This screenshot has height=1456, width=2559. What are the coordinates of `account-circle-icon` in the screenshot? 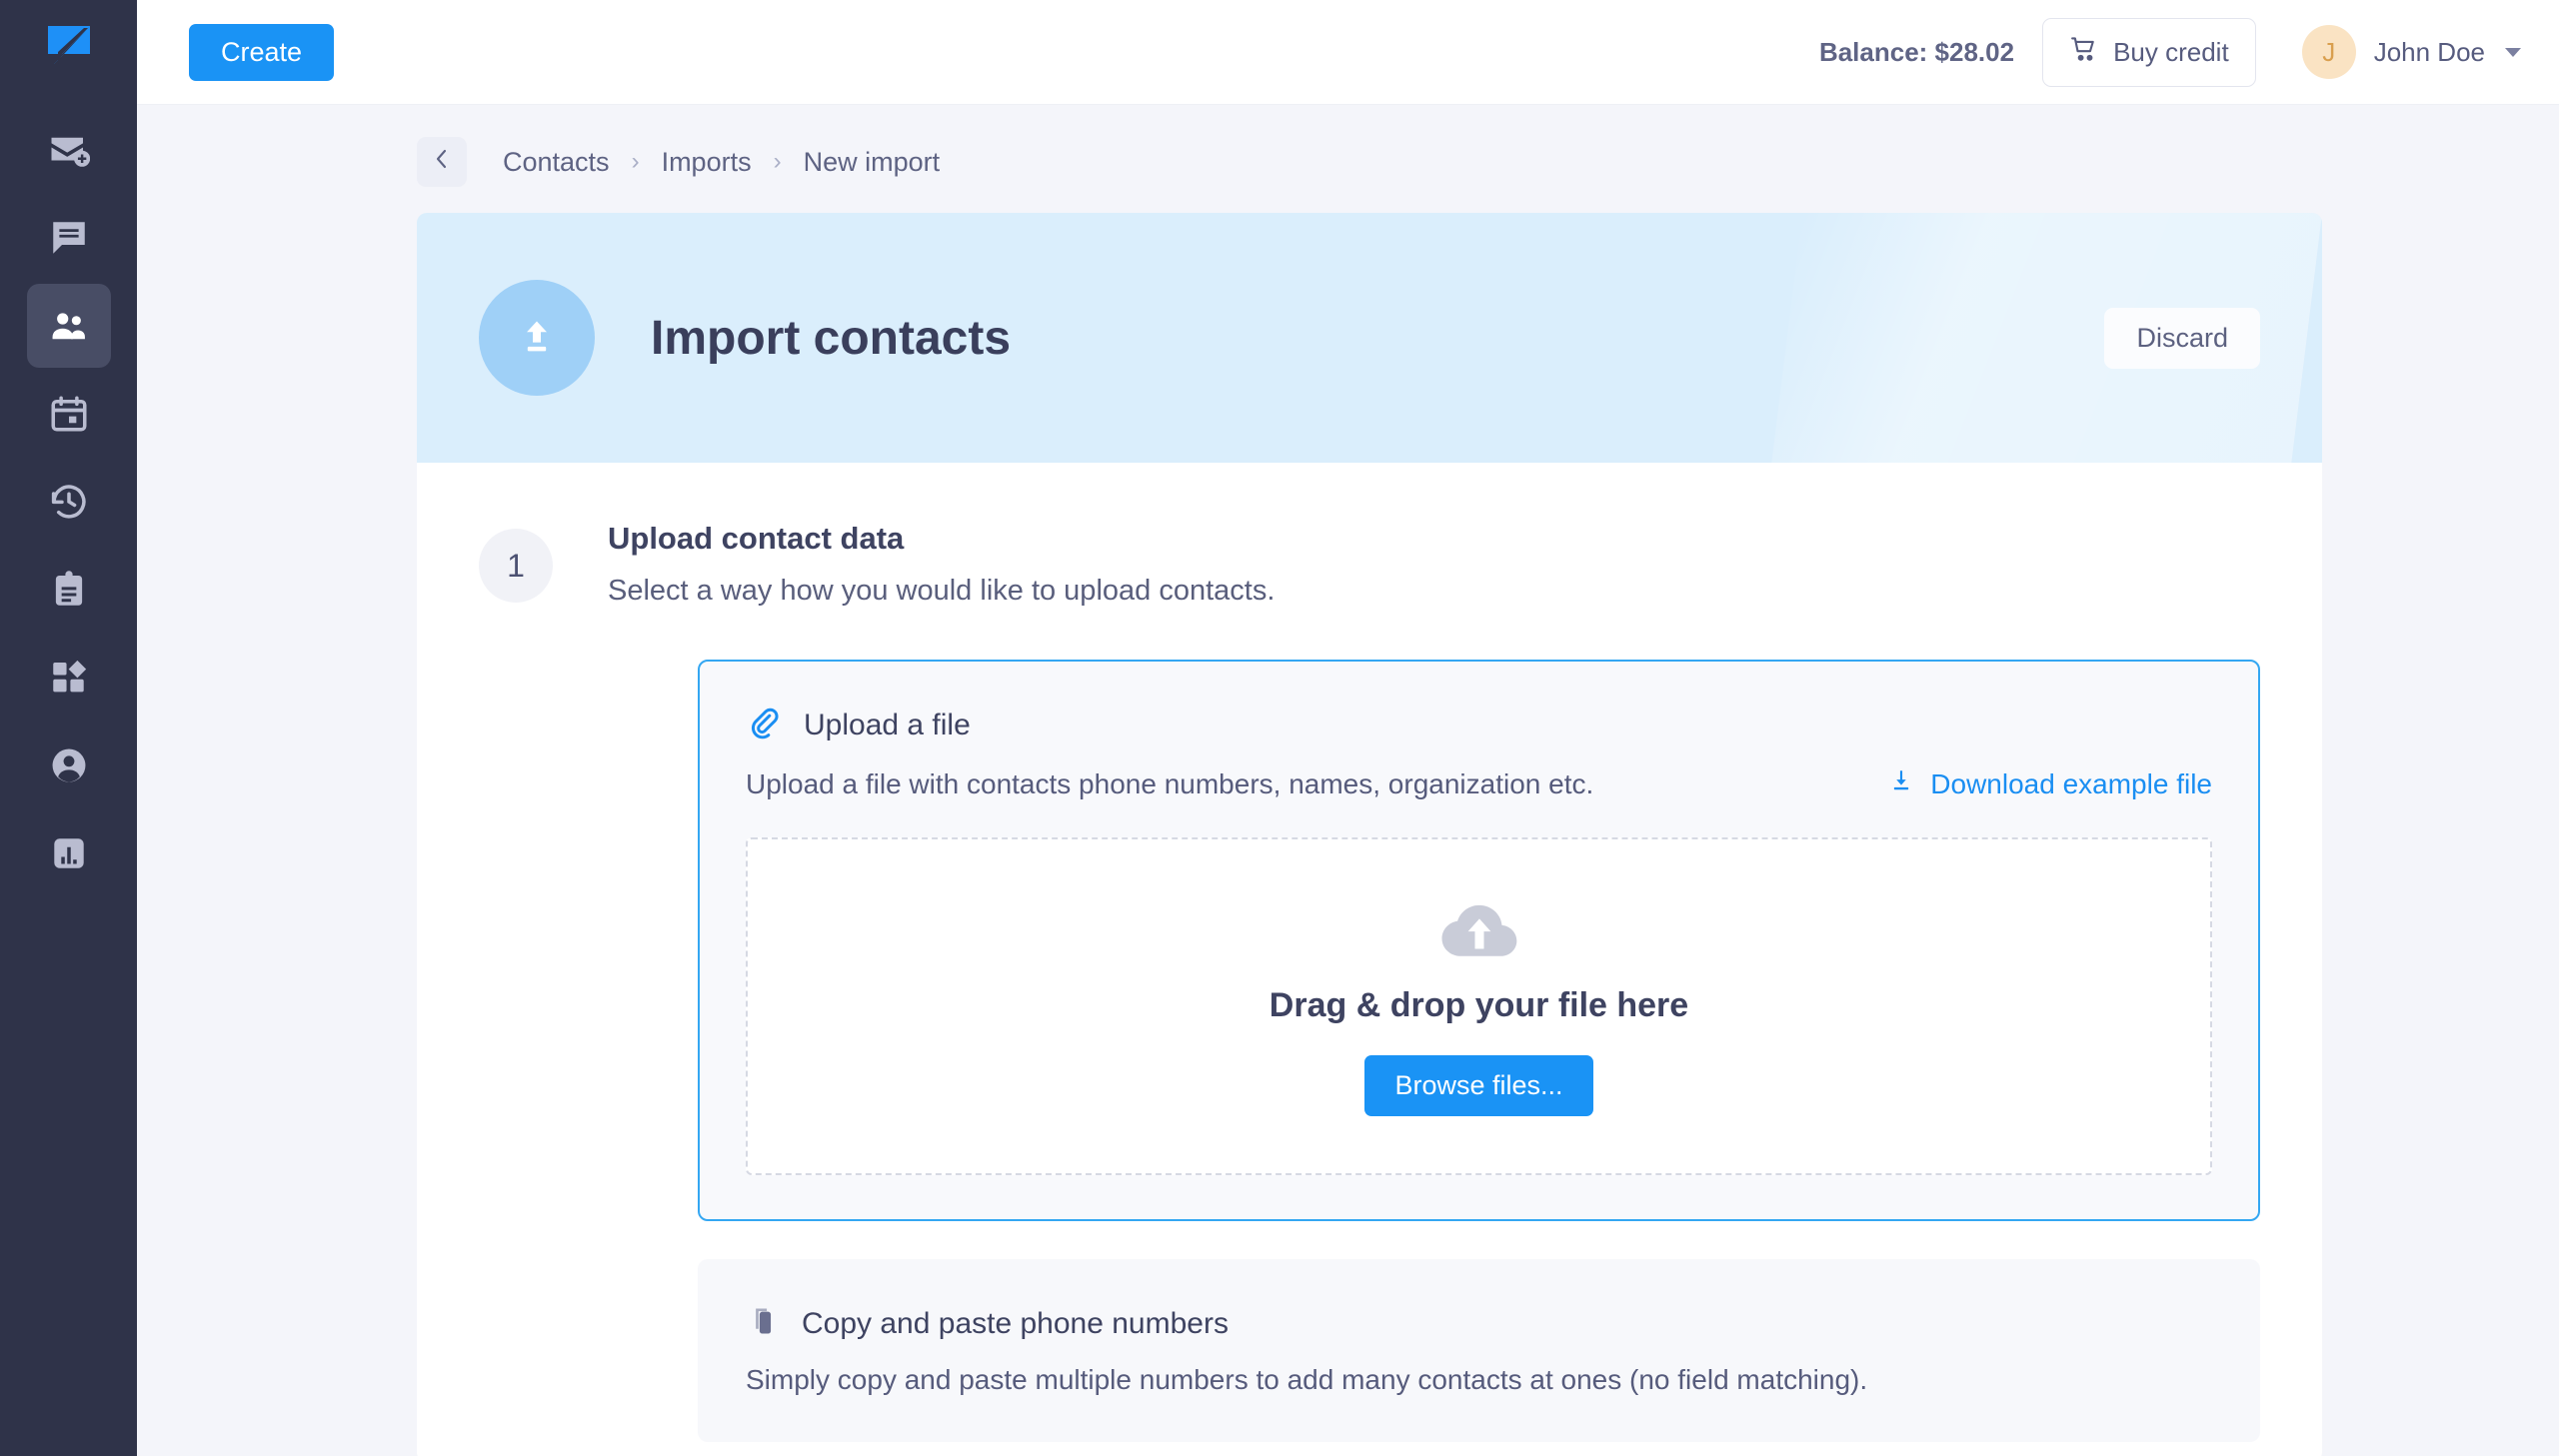 It's located at (69, 765).